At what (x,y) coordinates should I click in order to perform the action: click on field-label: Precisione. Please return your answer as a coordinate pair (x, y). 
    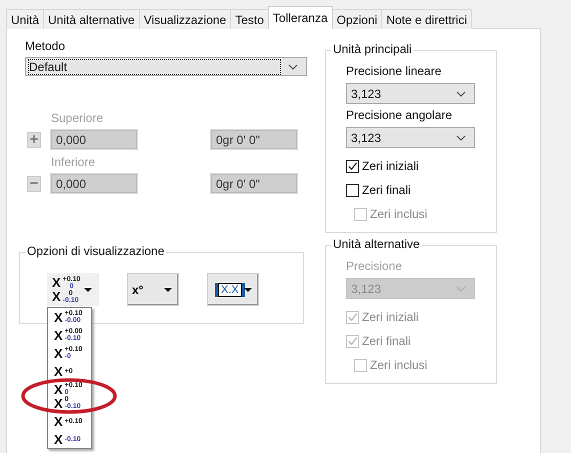
    Looking at the image, I should click on (375, 266).